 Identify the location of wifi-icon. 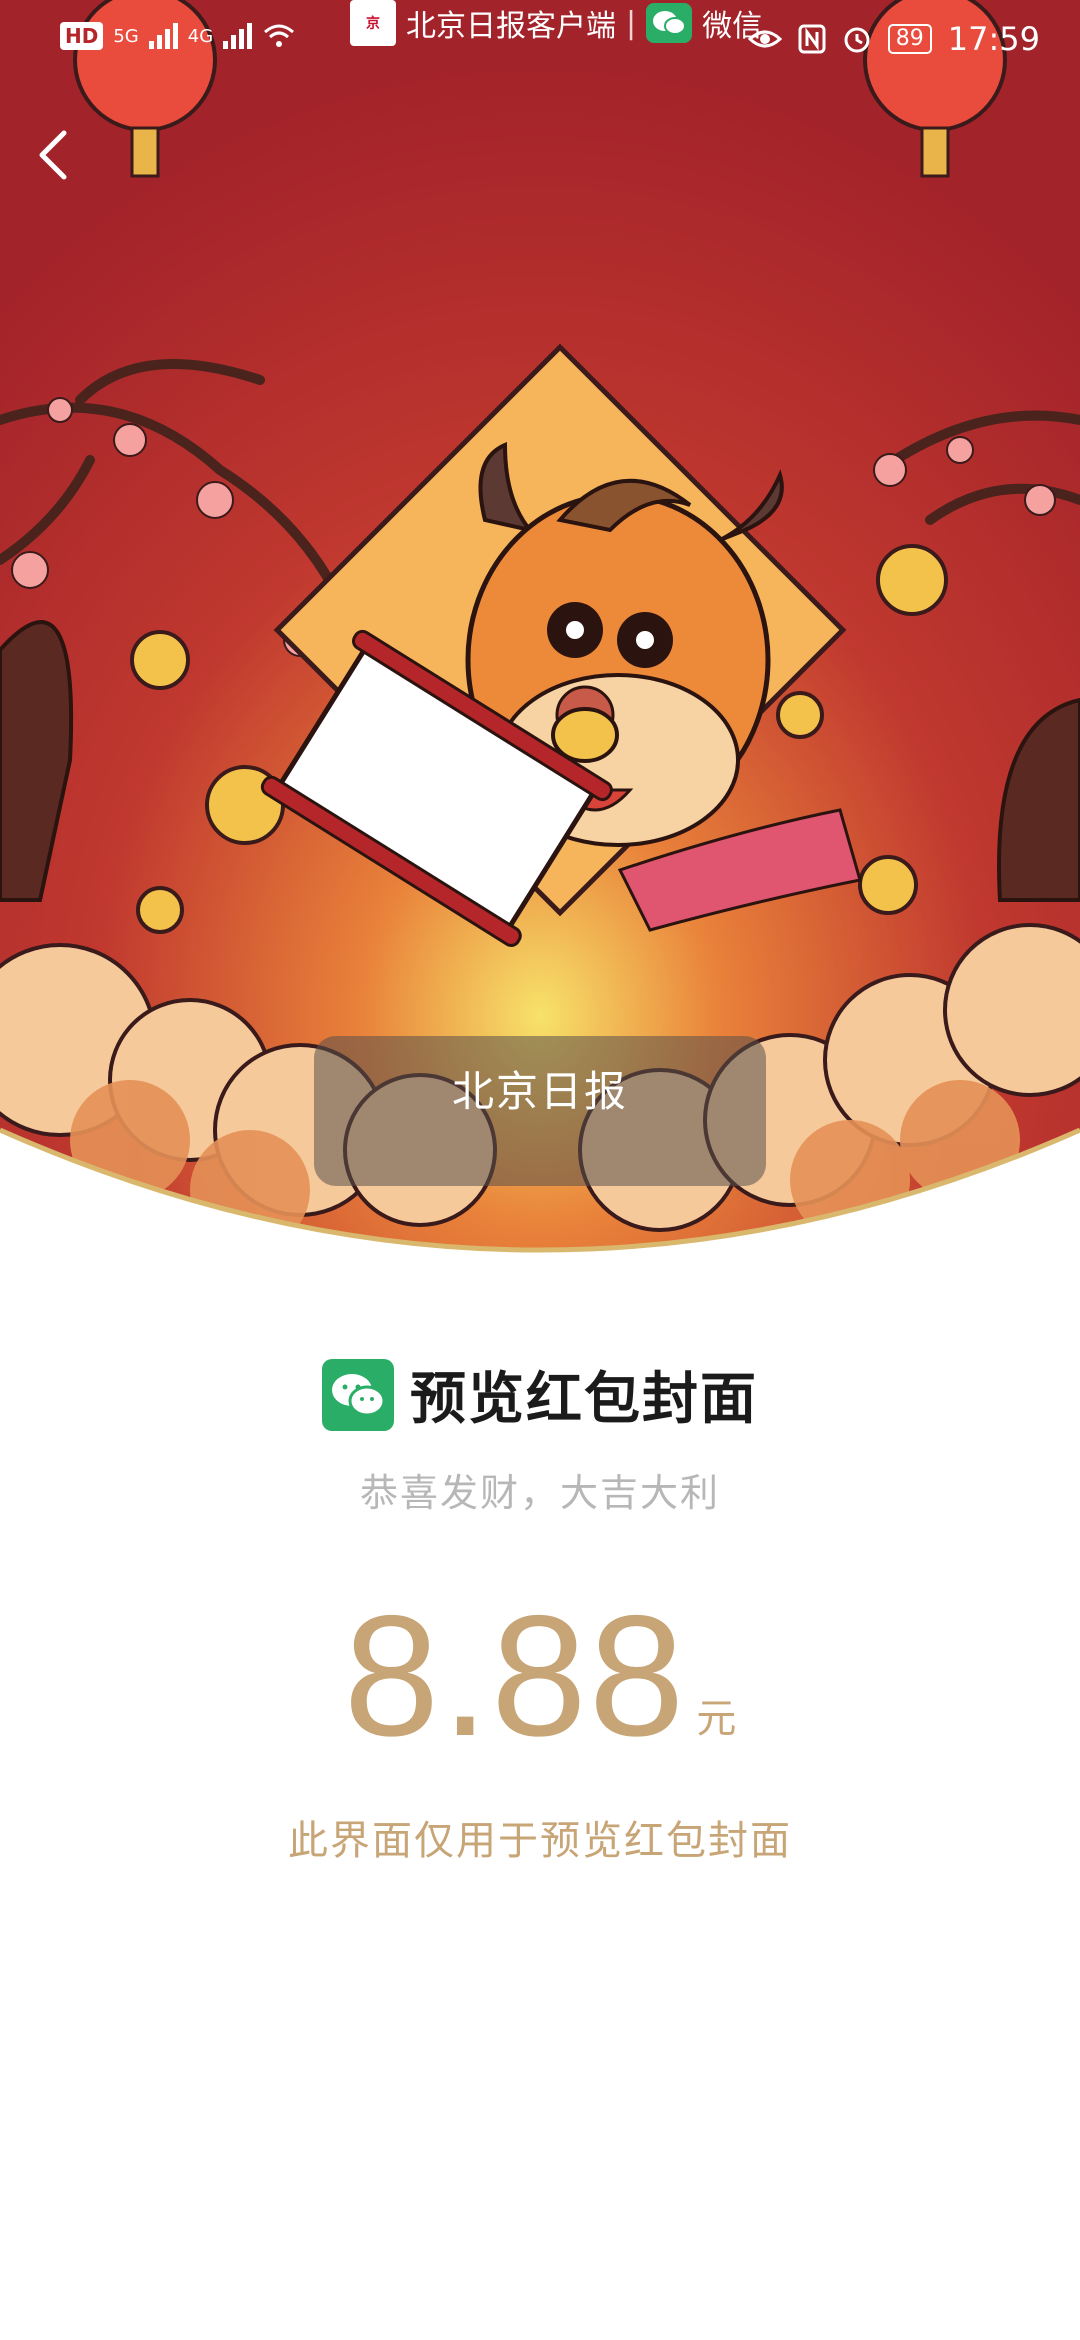
(279, 35).